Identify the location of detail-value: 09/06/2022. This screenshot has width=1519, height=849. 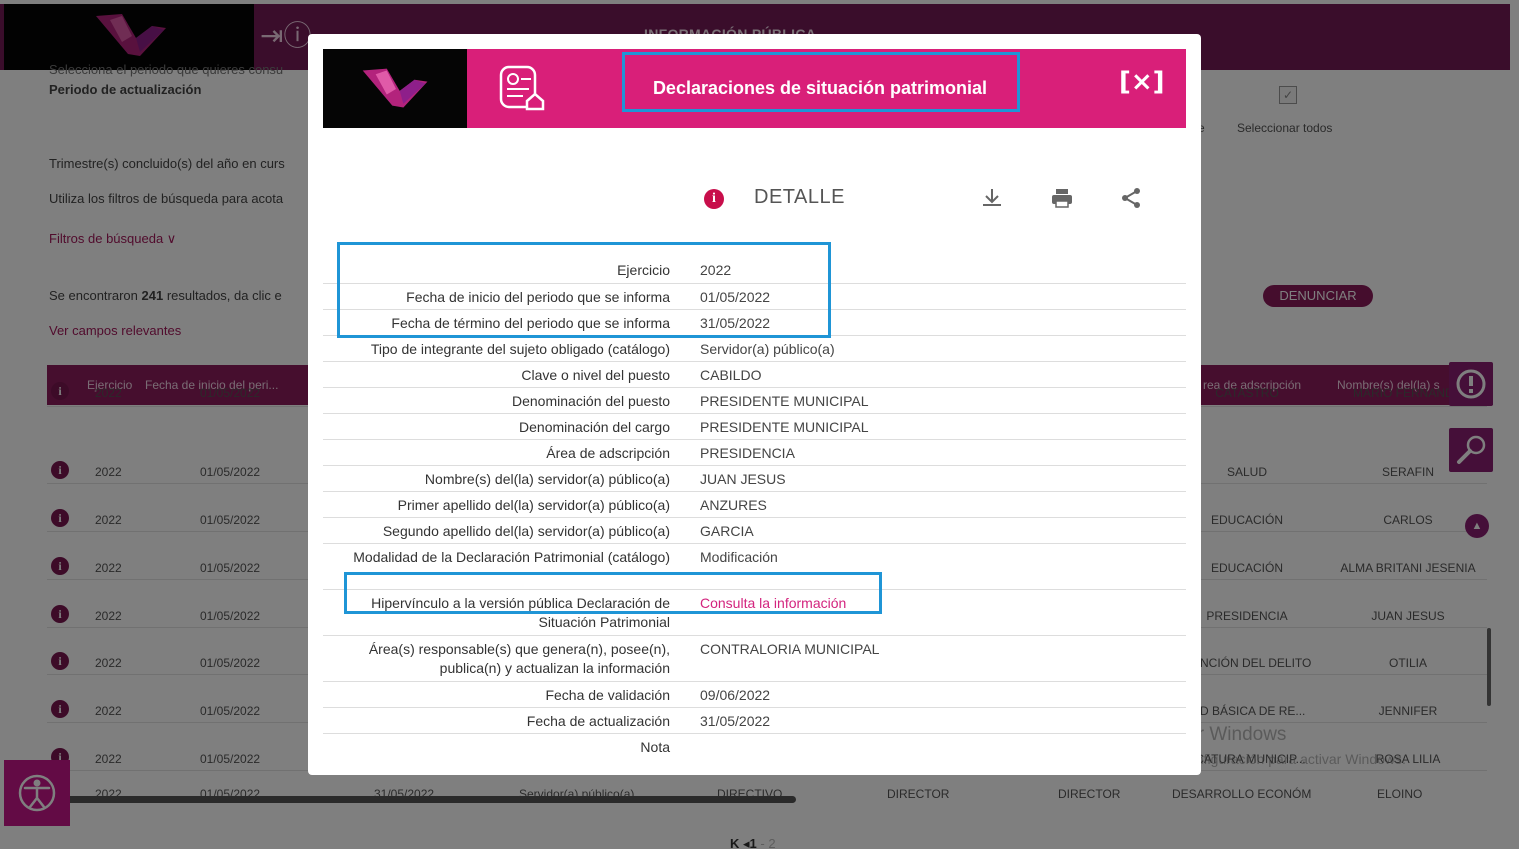
(735, 695).